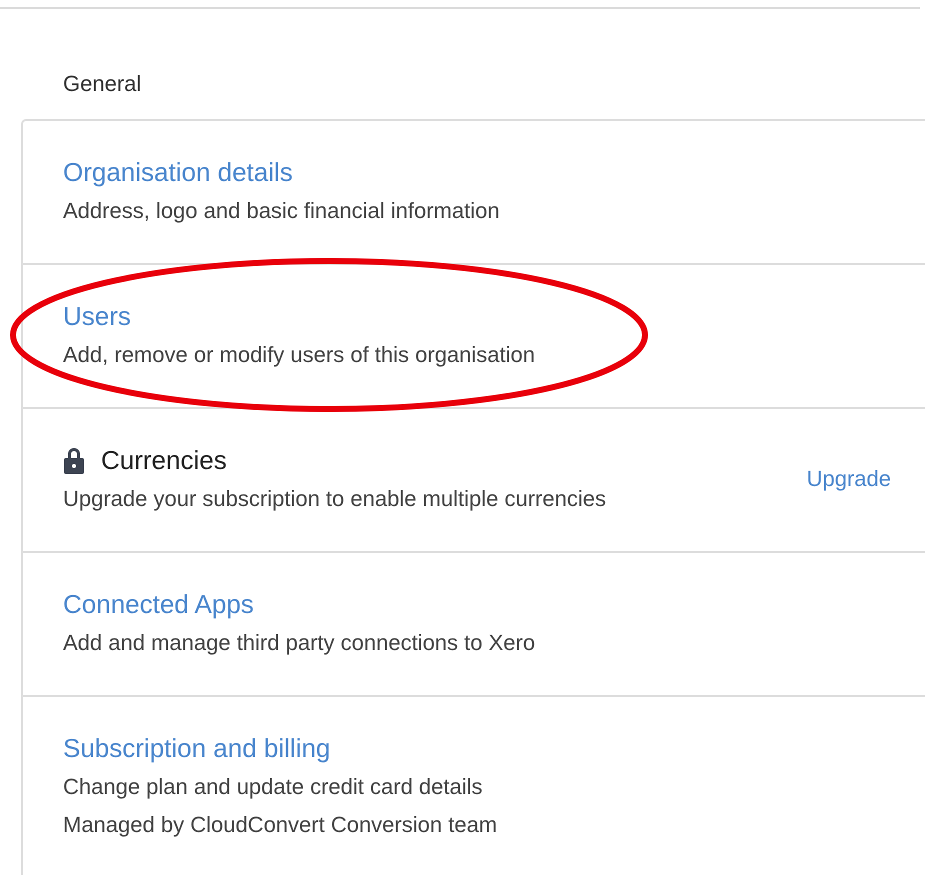 Image resolution: width=925 pixels, height=875 pixels. What do you see at coordinates (280, 825) in the screenshot?
I see `row-description: Managed by CloudConvert Conversion team` at bounding box center [280, 825].